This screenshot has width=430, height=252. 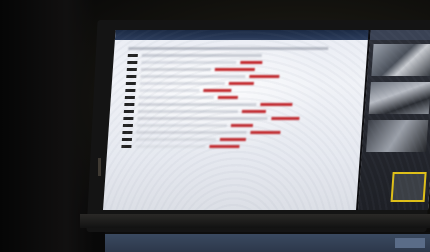 What do you see at coordinates (267, 242) in the screenshot?
I see `second-monitor-edge` at bounding box center [267, 242].